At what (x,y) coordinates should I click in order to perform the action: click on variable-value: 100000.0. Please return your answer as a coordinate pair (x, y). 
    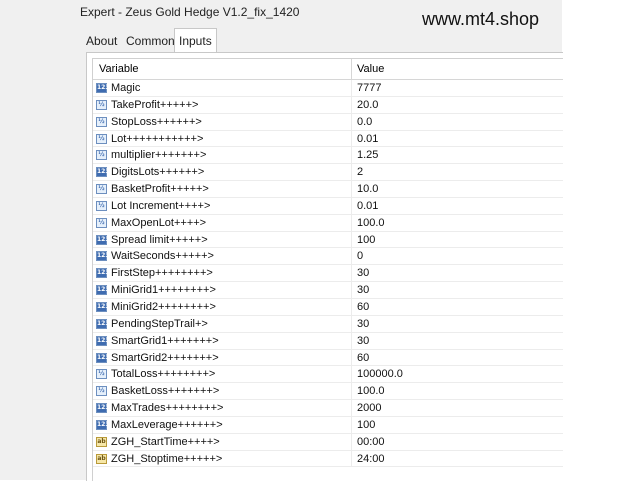
    Looking at the image, I should click on (380, 374).